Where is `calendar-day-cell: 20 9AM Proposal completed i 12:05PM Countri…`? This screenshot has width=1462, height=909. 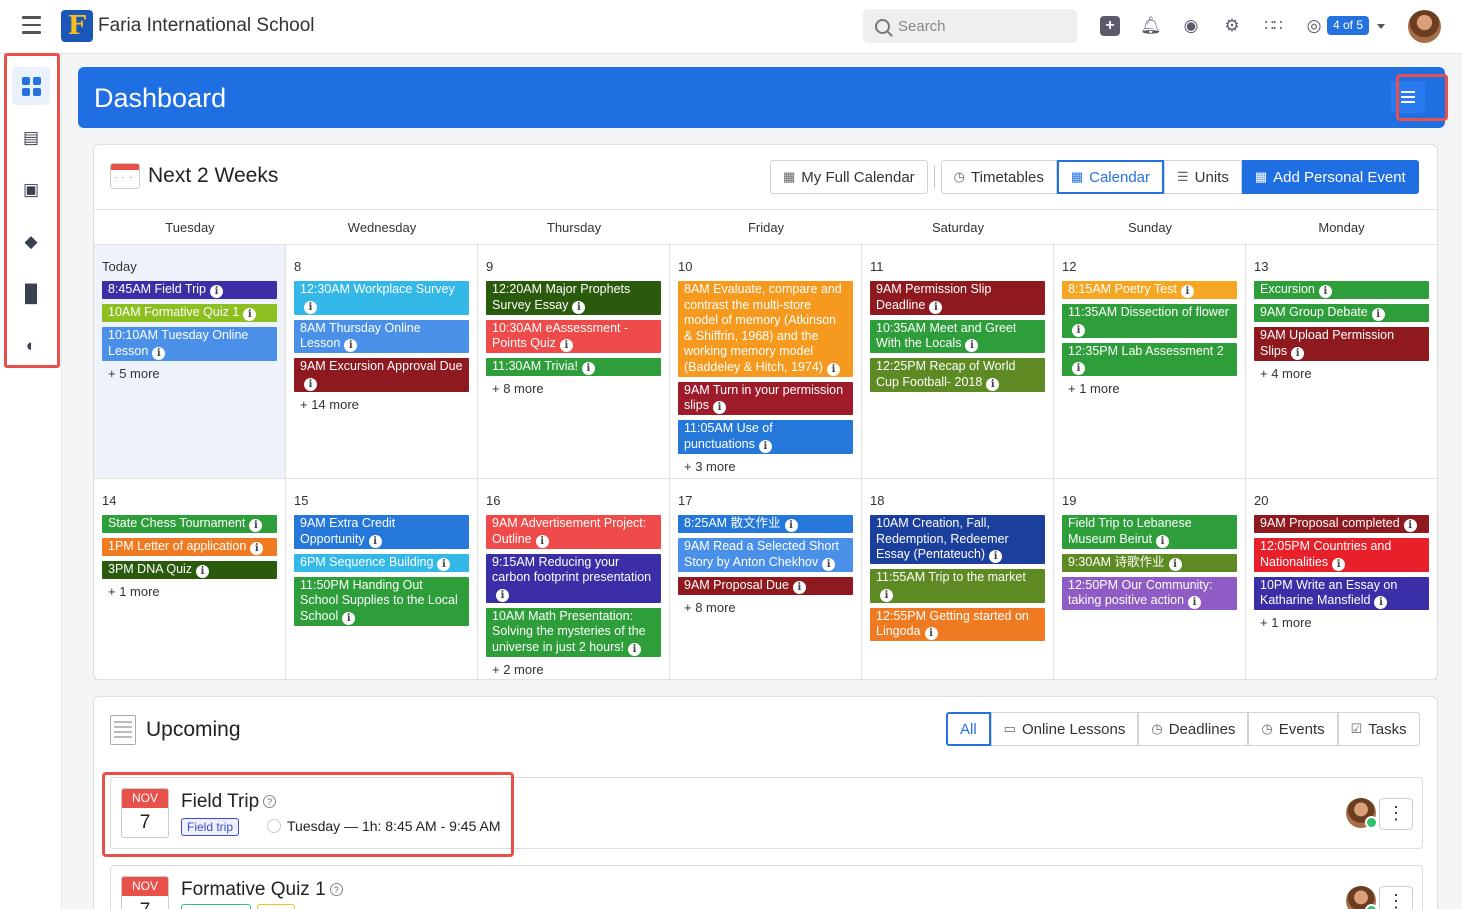 calendar-day-cell: 20 9AM Proposal completed i 12:05PM Countri… is located at coordinates (1341, 579).